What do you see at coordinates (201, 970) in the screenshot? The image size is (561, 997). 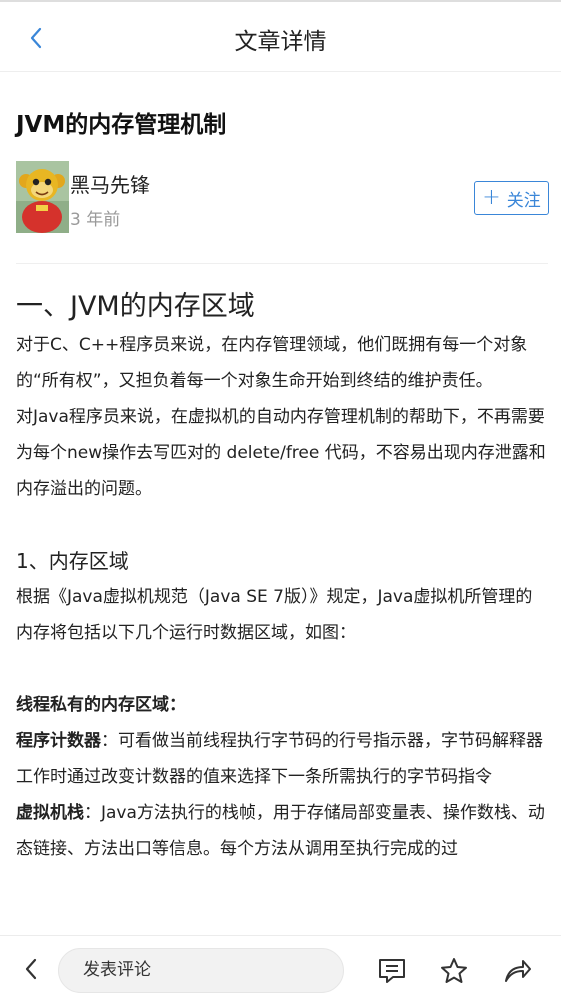 I see `comment-input: 发表评论` at bounding box center [201, 970].